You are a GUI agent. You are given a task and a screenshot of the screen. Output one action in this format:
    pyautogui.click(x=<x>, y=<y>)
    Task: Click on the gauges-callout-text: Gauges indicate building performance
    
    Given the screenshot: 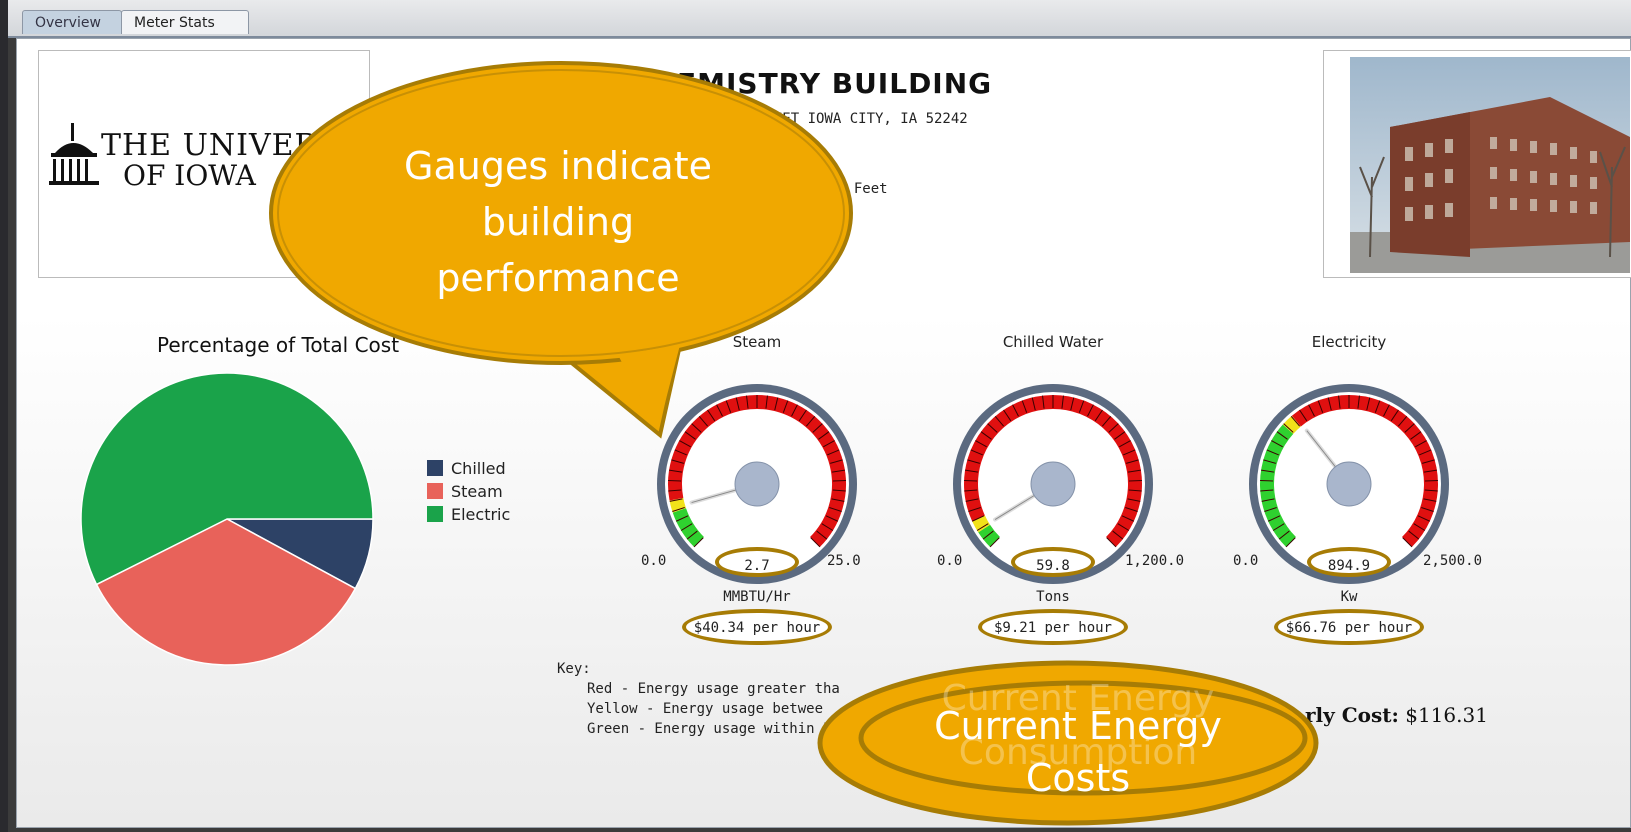 What is the action you would take?
    pyautogui.click(x=558, y=222)
    